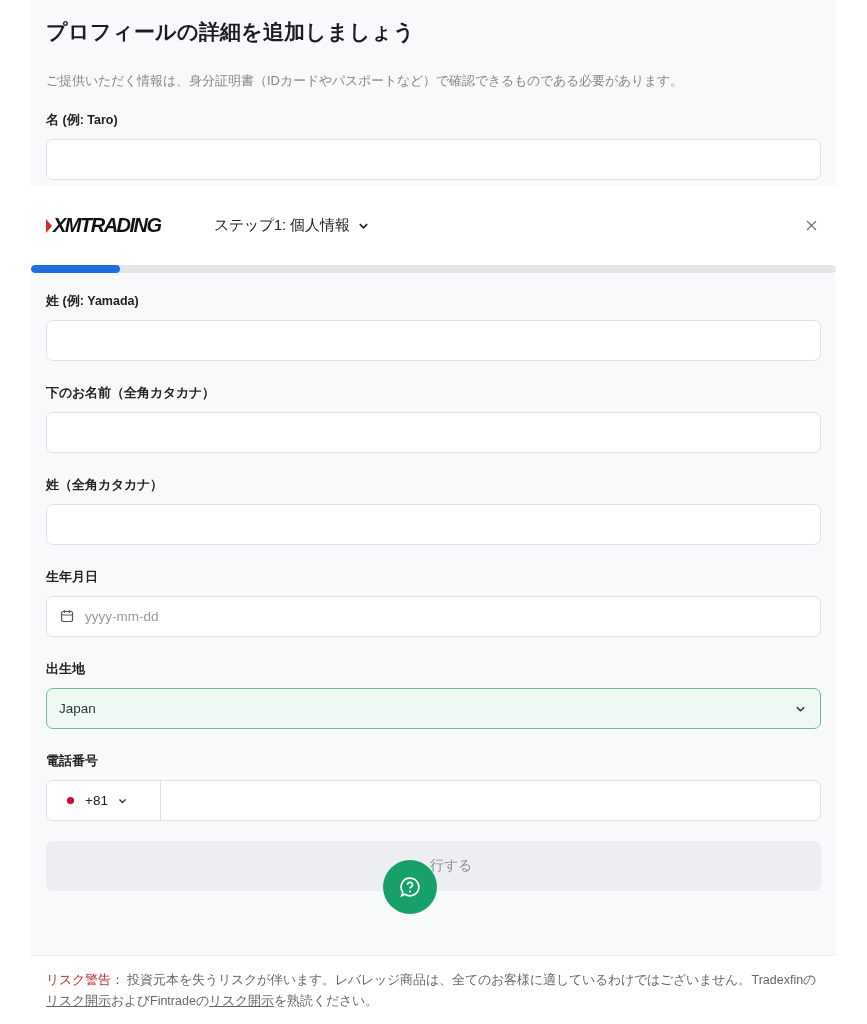  What do you see at coordinates (67, 616) in the screenshot?
I see `calendar-icon` at bounding box center [67, 616].